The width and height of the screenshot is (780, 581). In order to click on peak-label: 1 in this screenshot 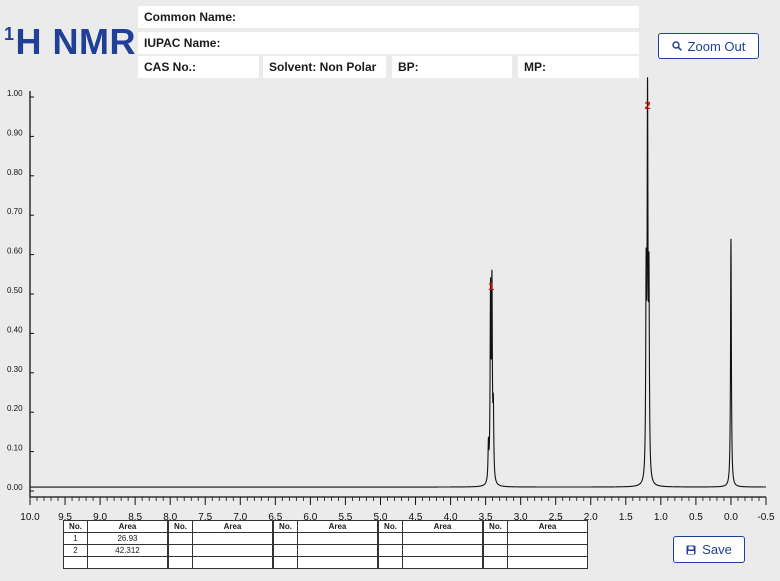, I will do `click(491, 287)`.